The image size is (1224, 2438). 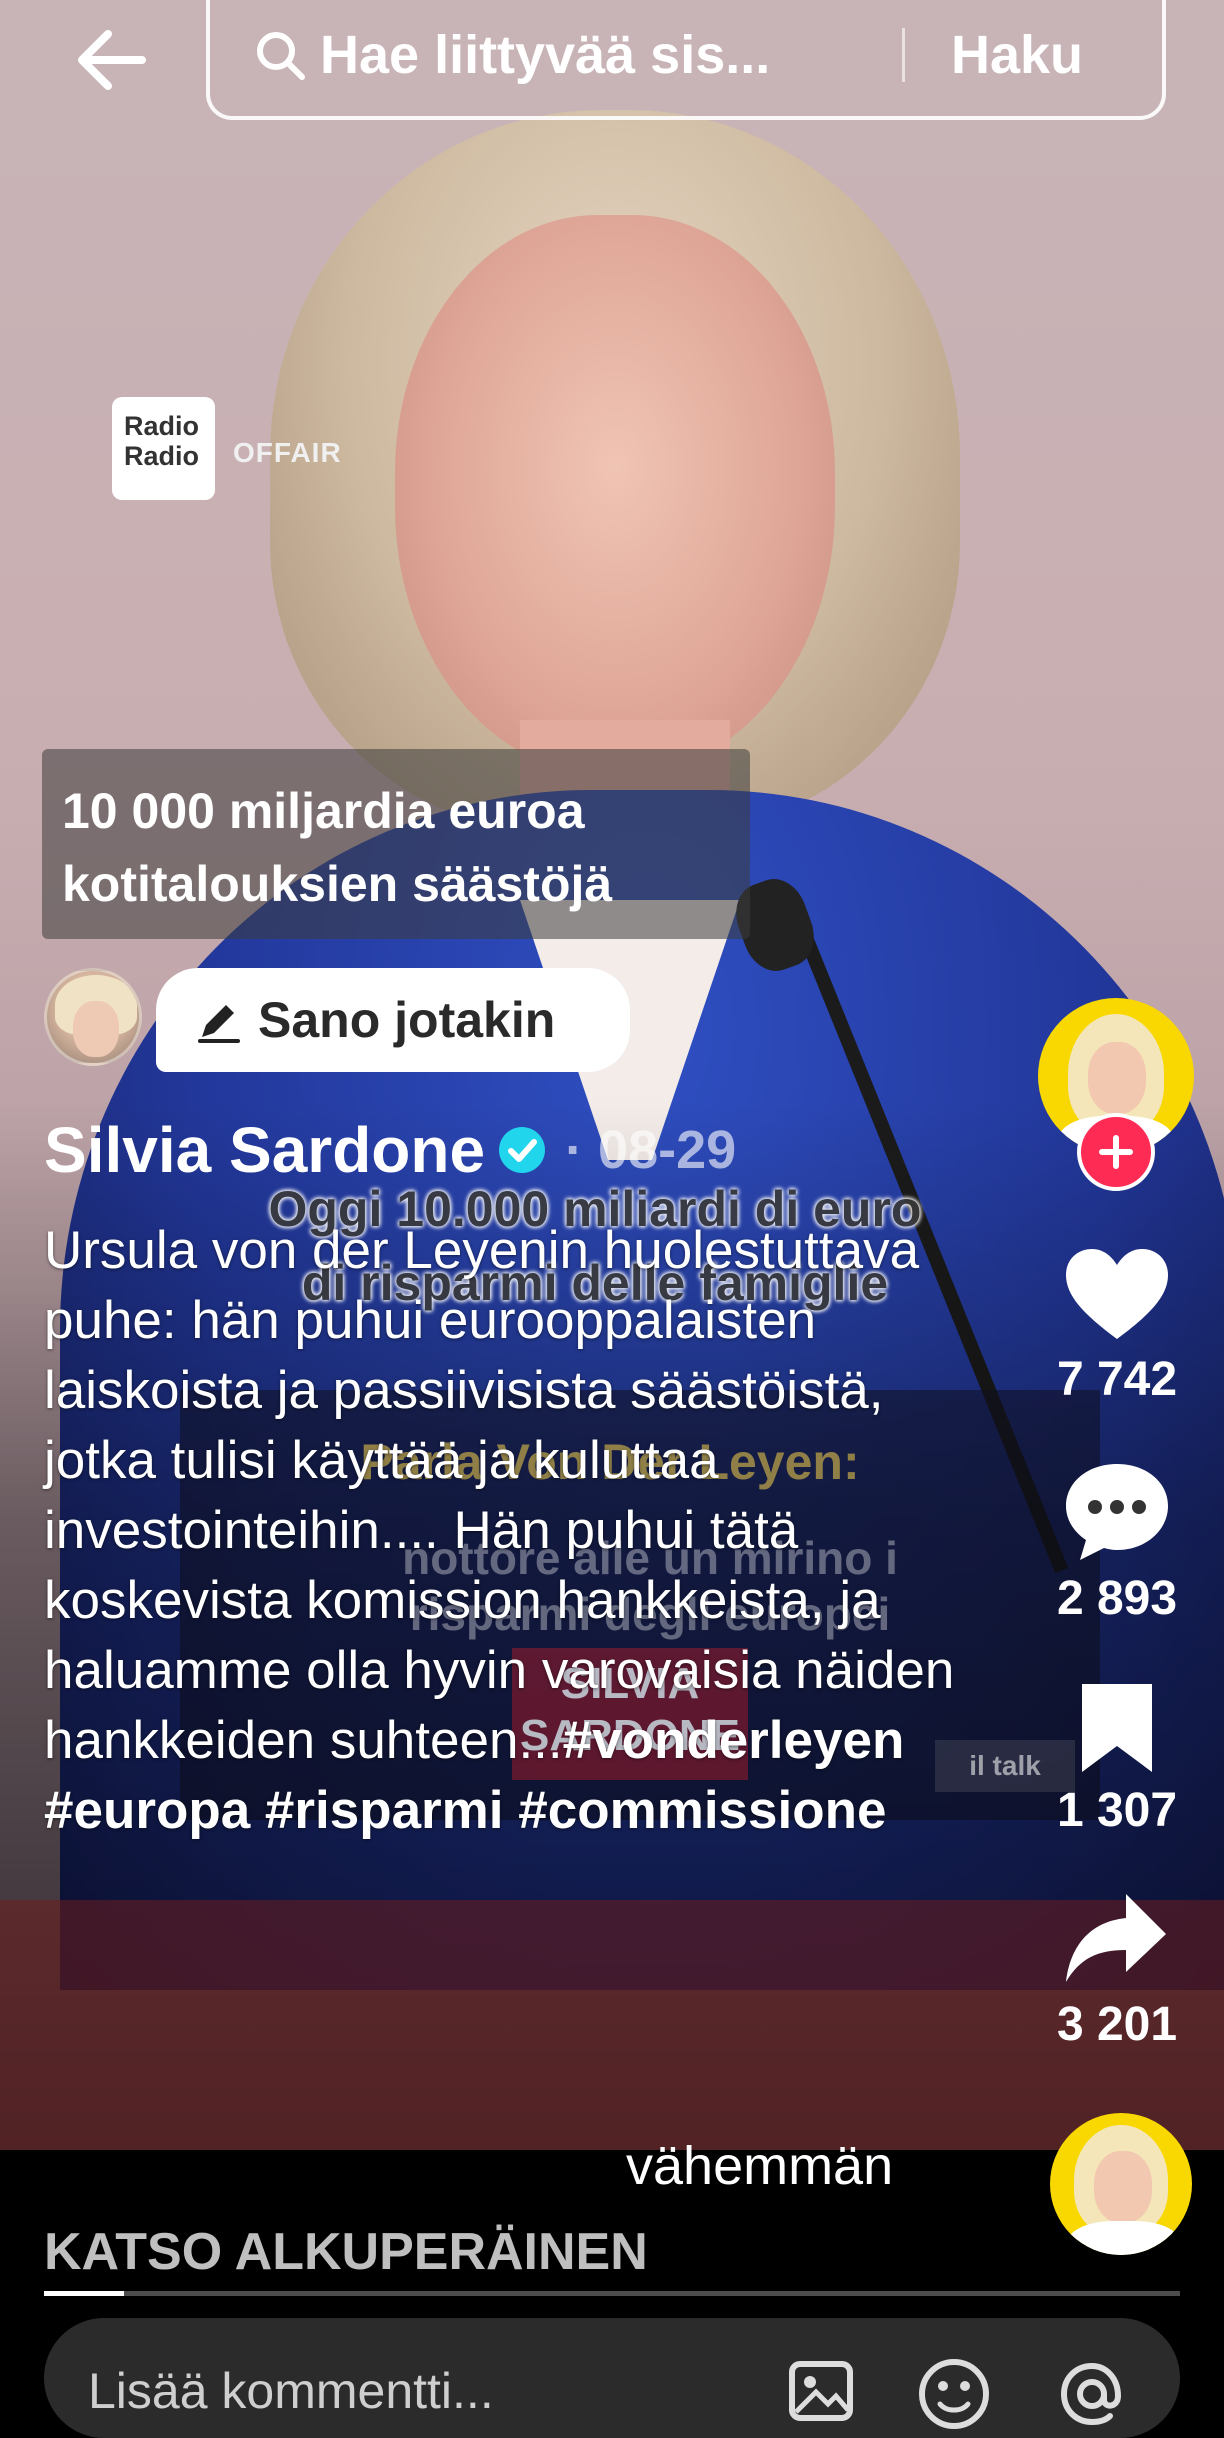 What do you see at coordinates (1124, 2238) in the screenshot?
I see `sound-avatar-body` at bounding box center [1124, 2238].